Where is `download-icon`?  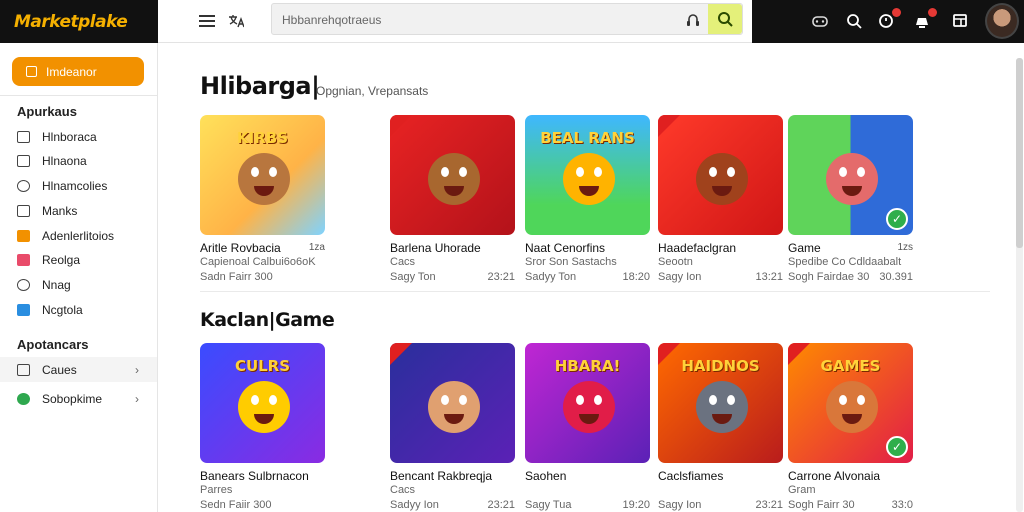
download-icon is located at coordinates (23, 309).